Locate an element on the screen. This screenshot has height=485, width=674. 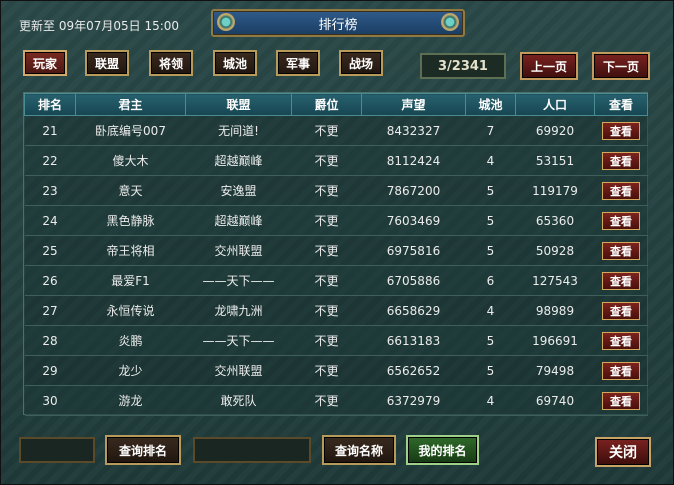
table-row: 29 龙少 交州联盟 不更 6562652 5 79498 查看 is located at coordinates (336, 370).